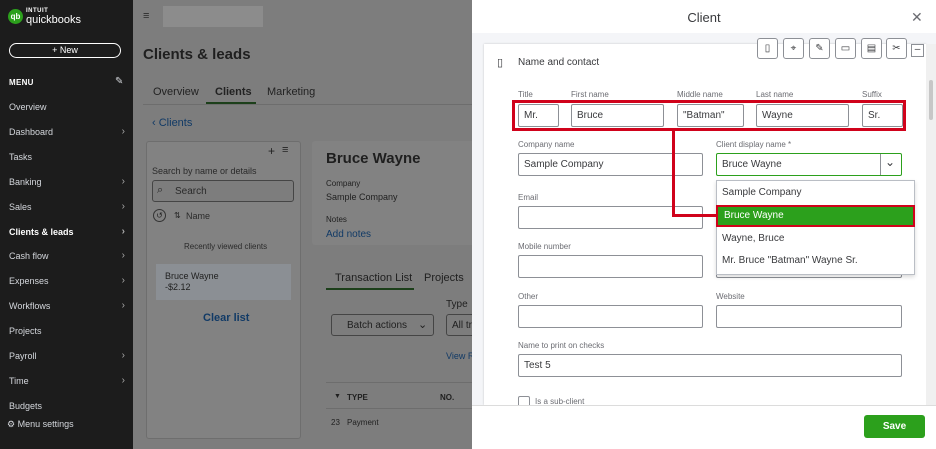 Image resolution: width=936 pixels, height=449 pixels. What do you see at coordinates (373, 278) in the screenshot?
I see `tab-transaction-list: Transaction List` at bounding box center [373, 278].